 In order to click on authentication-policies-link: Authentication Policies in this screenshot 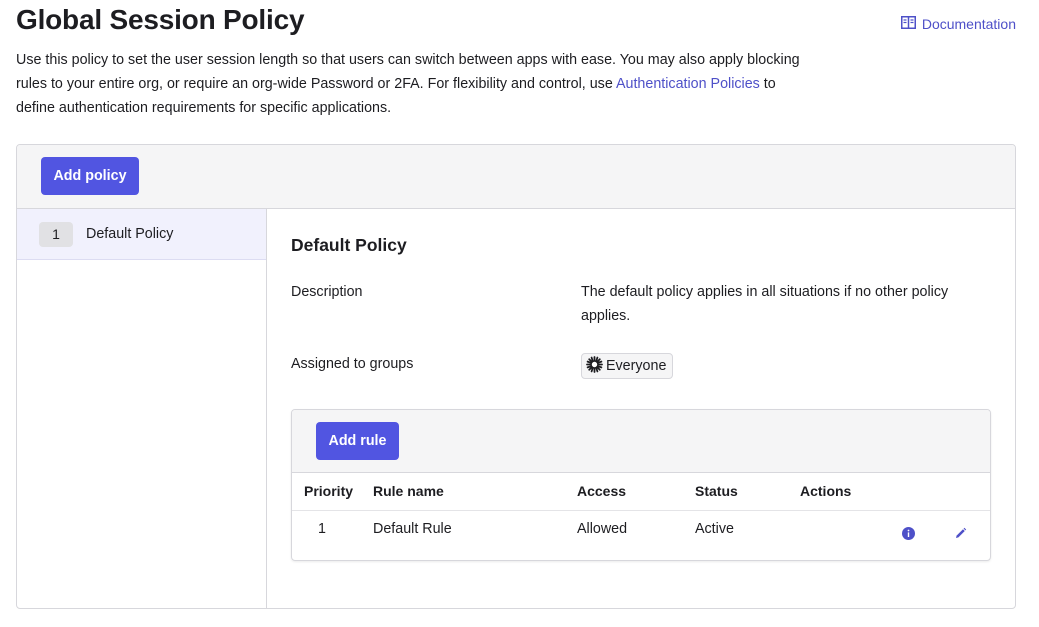, I will do `click(688, 84)`.